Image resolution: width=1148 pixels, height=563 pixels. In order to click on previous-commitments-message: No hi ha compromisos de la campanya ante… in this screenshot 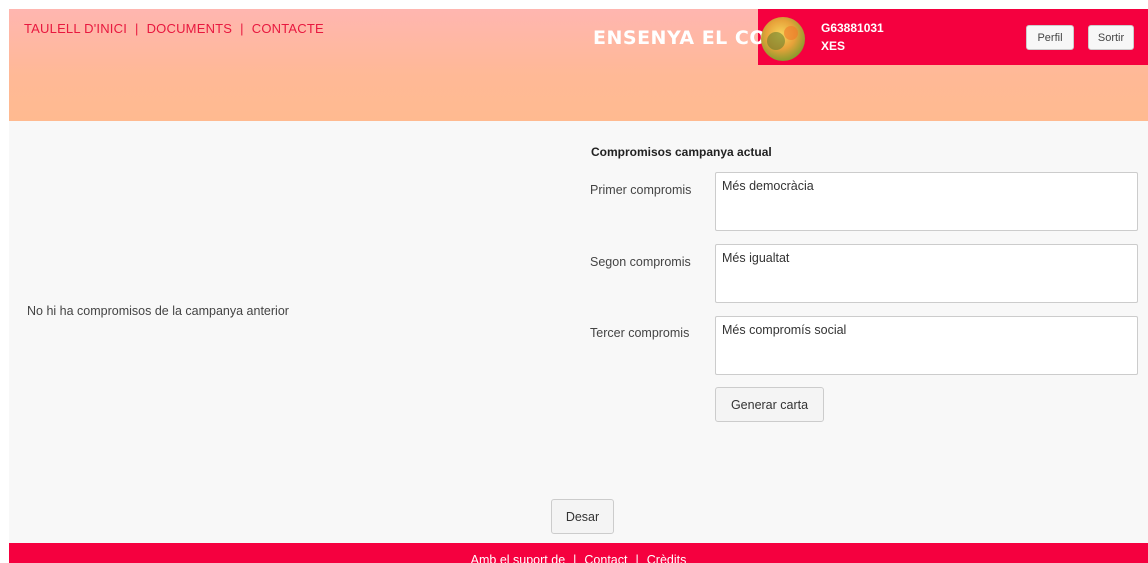, I will do `click(158, 311)`.